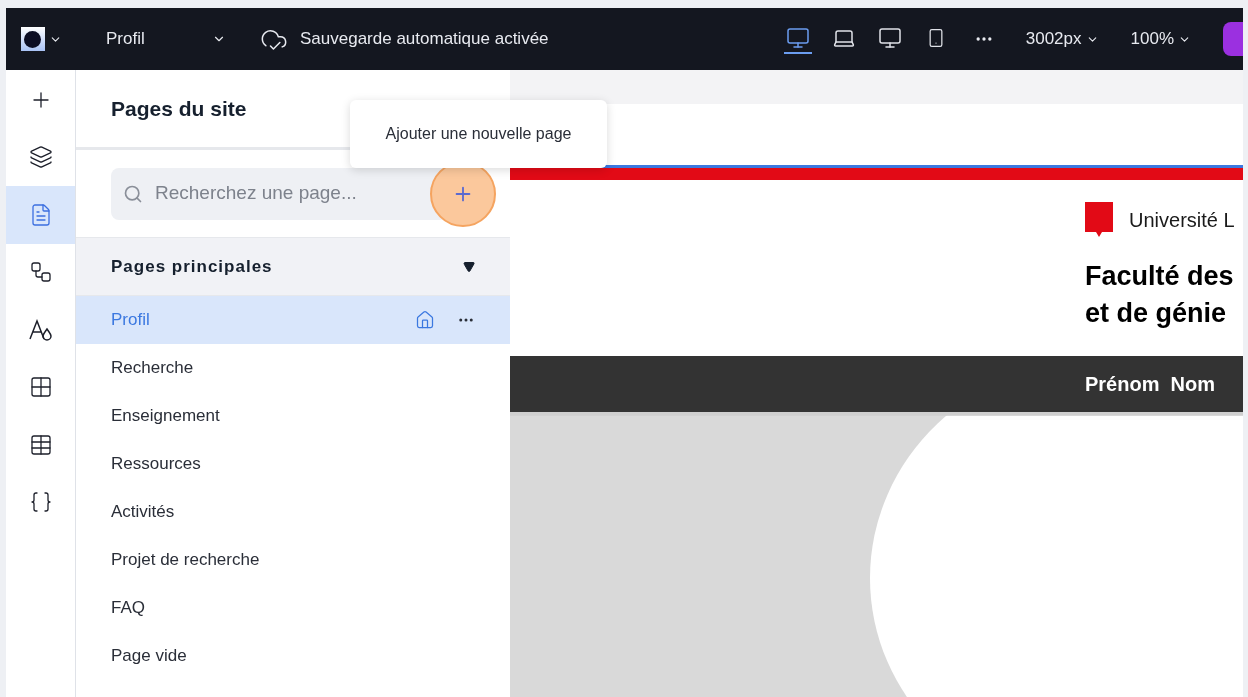 The height and width of the screenshot is (697, 1248). Describe the element at coordinates (424, 39) in the screenshot. I see `autosave-status: Sauvegarde automatique activée` at that location.